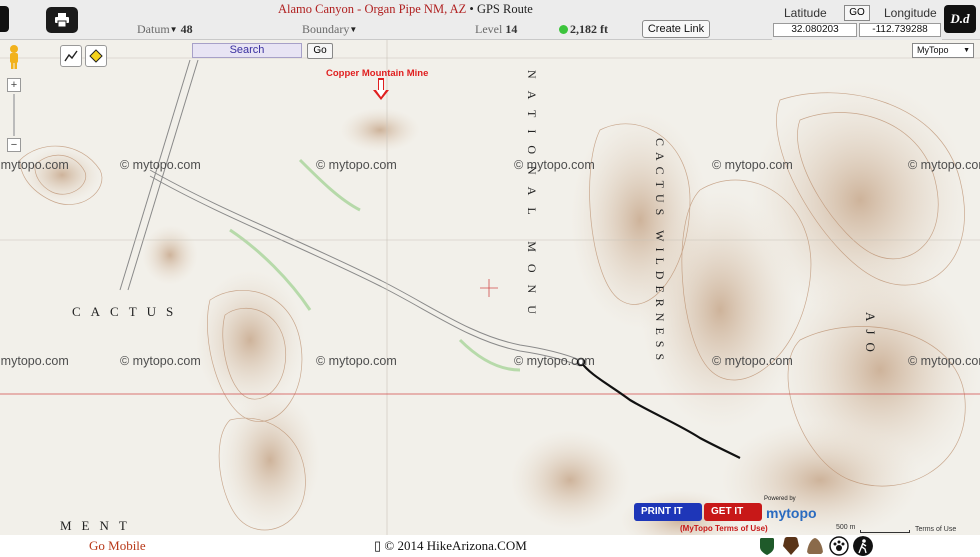  Describe the element at coordinates (511, 29) in the screenshot. I see `level-value: 14` at that location.